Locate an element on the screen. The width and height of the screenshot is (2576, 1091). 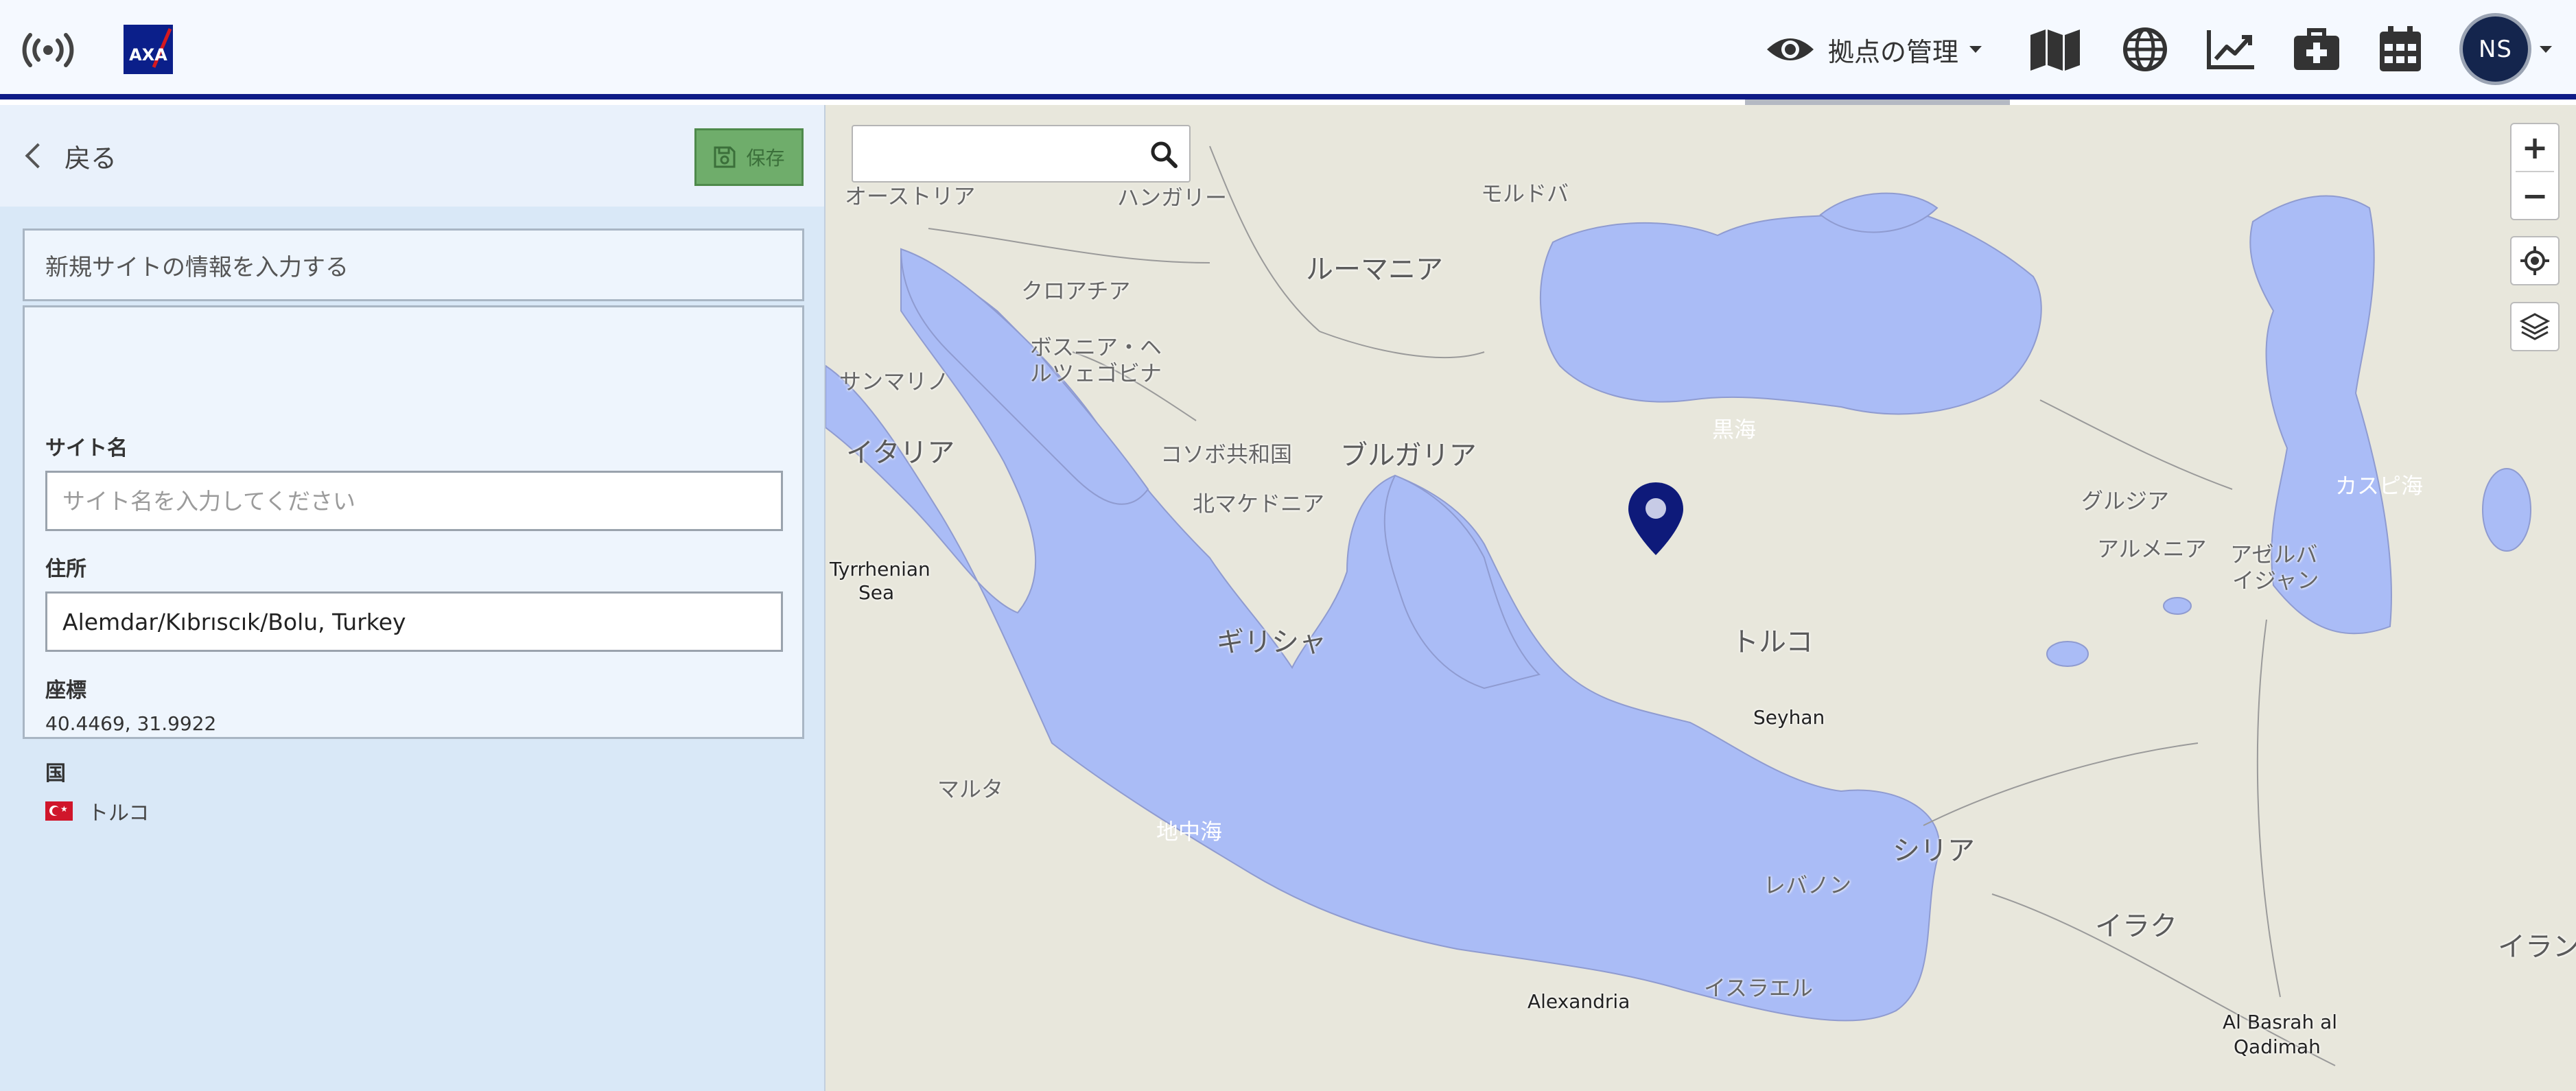
crosshair-icon is located at coordinates (2534, 260).